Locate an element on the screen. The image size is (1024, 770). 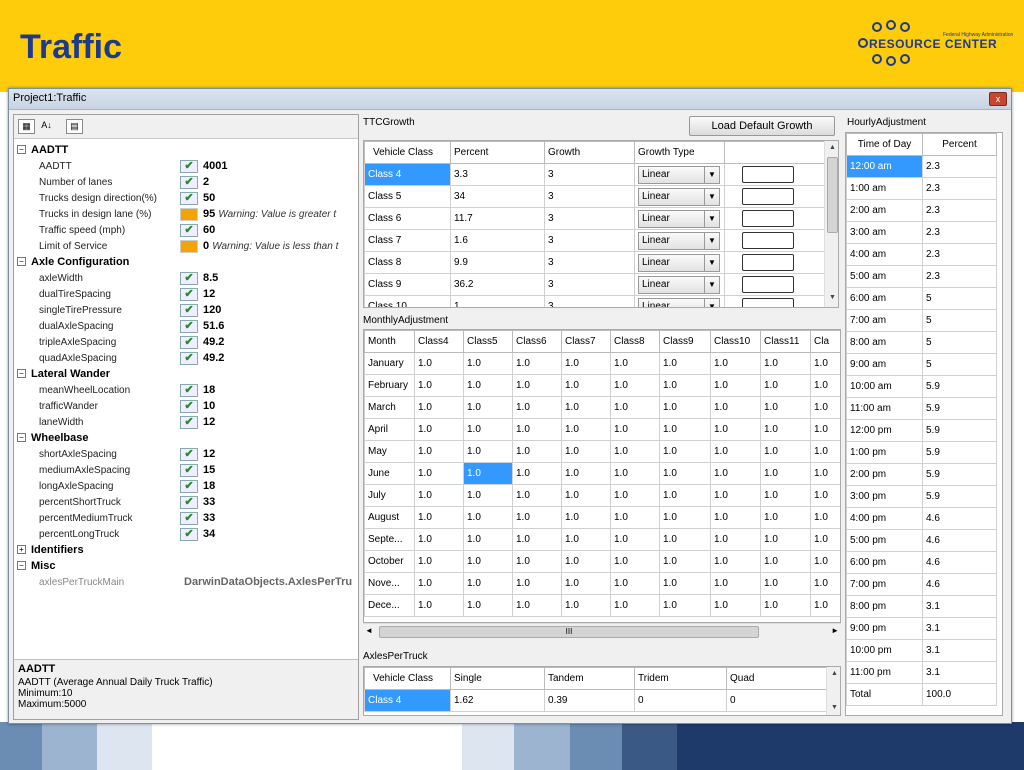
monthly-column-header: Class10 is located at coordinates (735, 341).